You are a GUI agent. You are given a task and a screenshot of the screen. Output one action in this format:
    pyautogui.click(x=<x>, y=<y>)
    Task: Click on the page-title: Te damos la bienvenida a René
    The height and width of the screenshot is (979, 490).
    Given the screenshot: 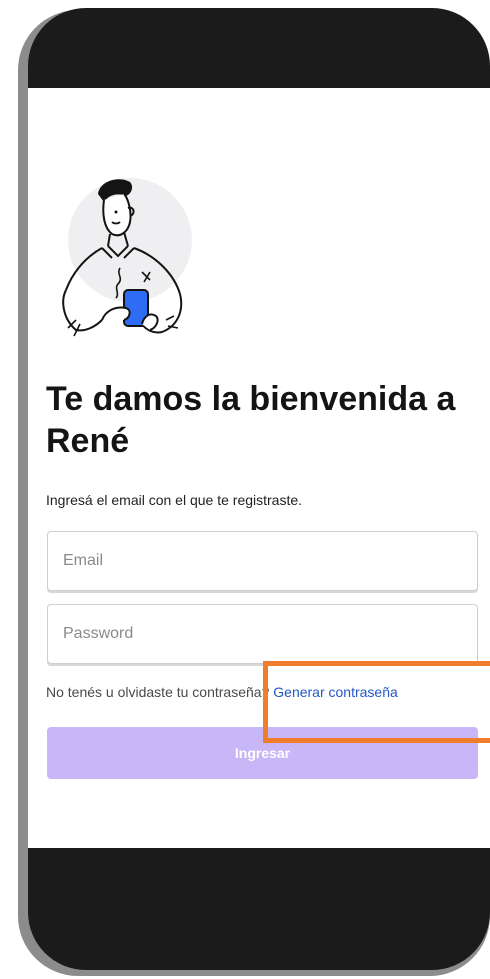 What is the action you would take?
    pyautogui.click(x=251, y=420)
    